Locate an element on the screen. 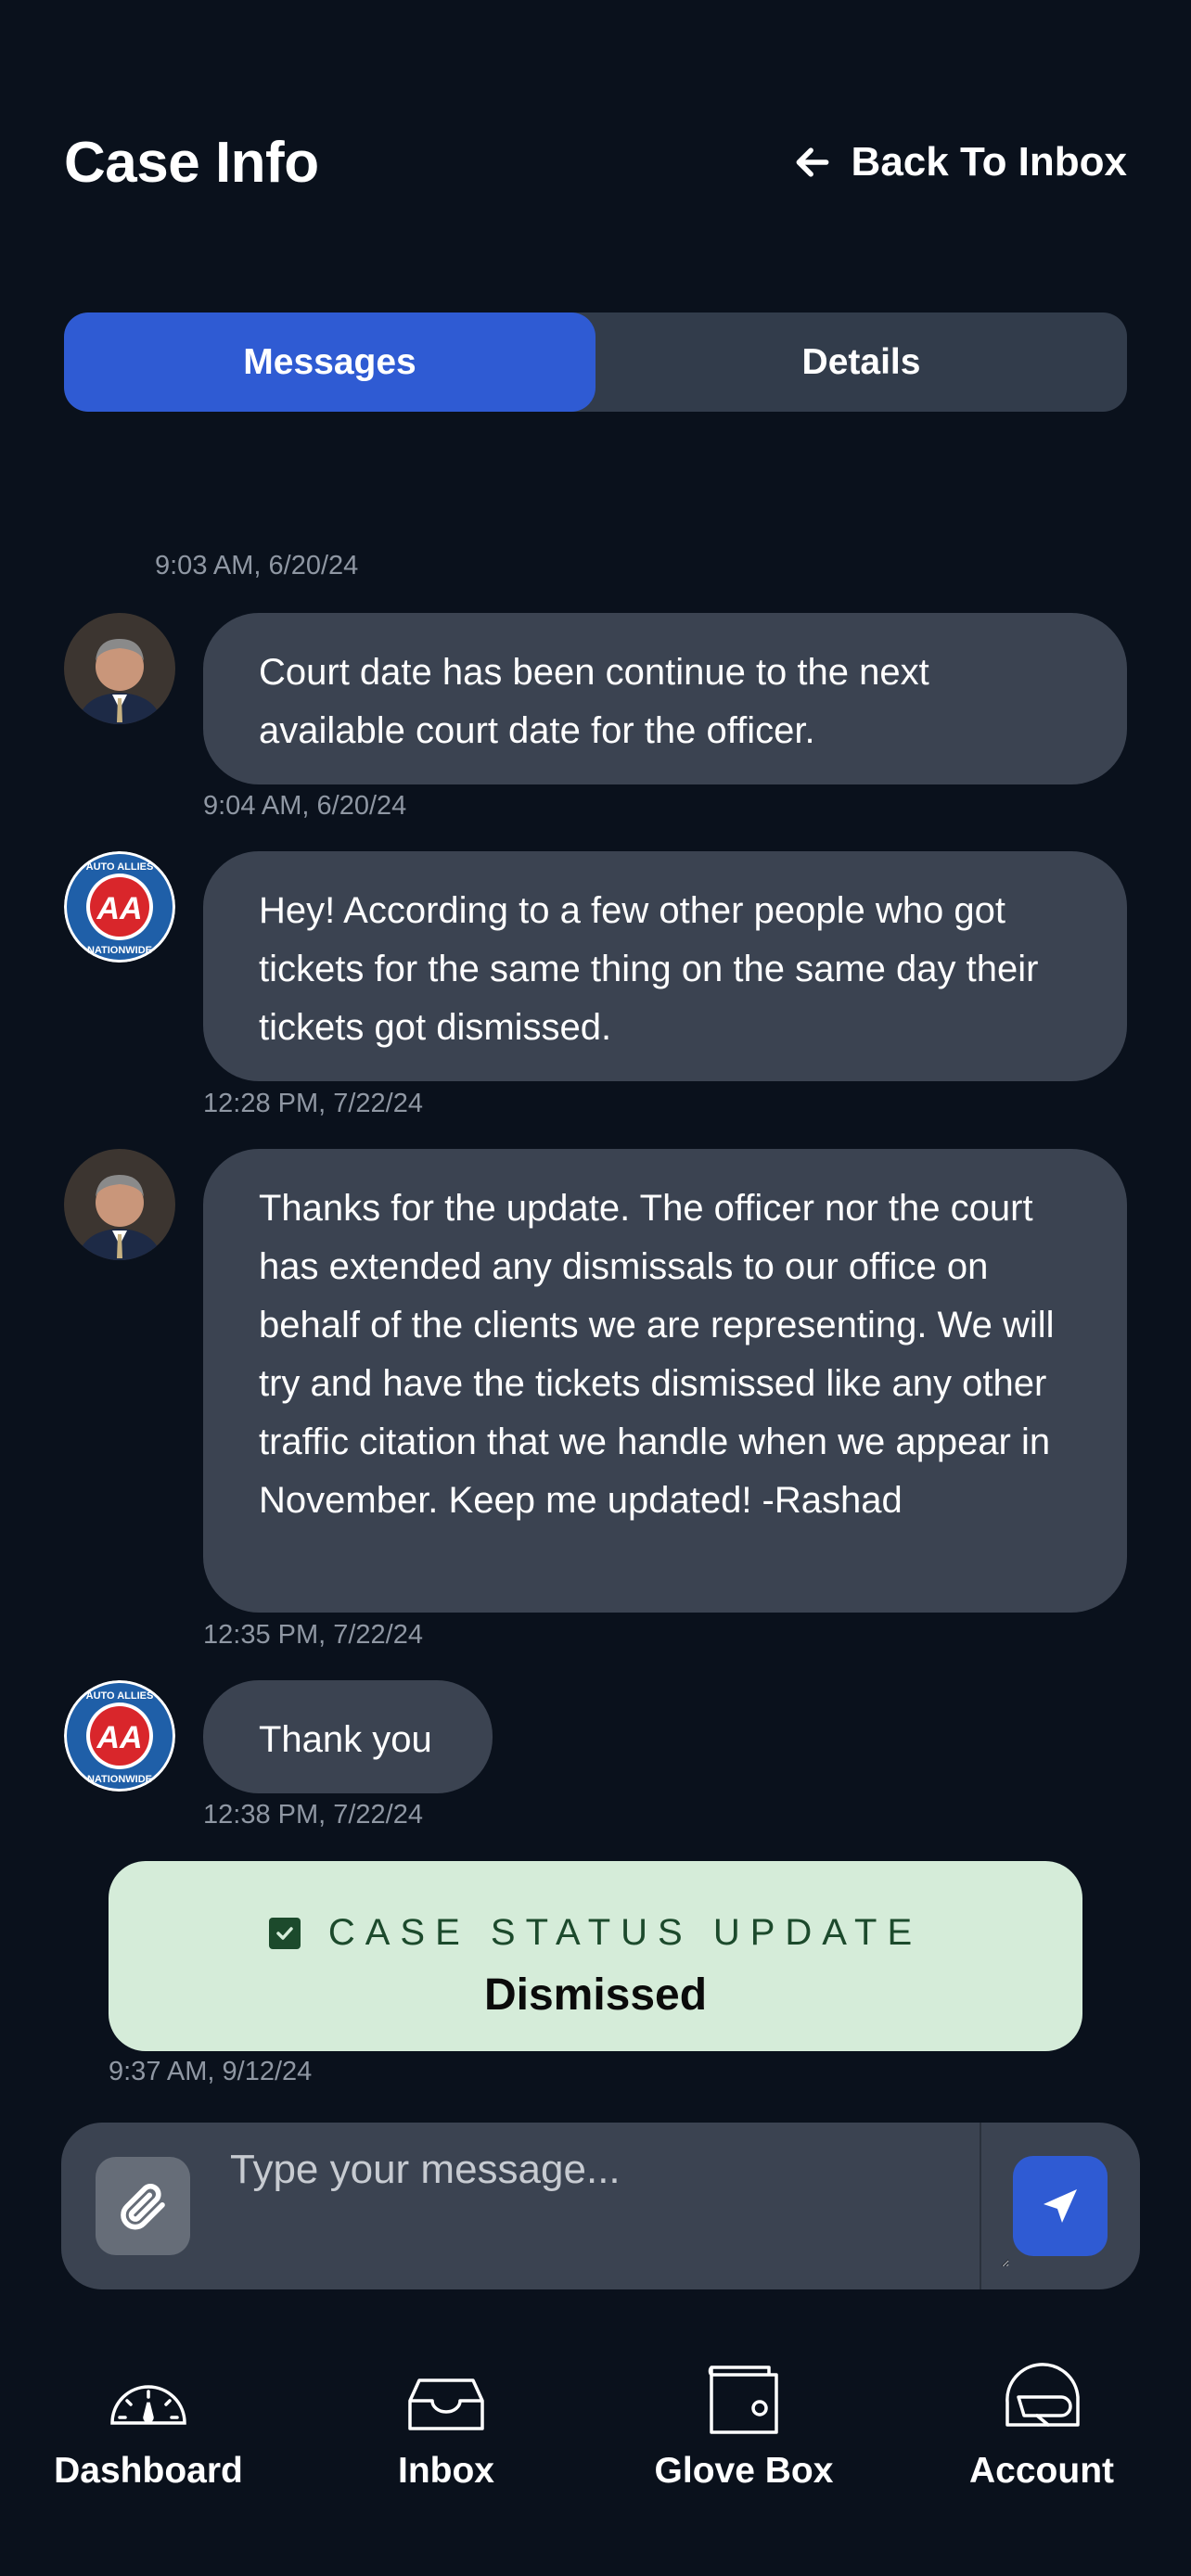  status-value: Dismissed is located at coordinates (595, 1995).